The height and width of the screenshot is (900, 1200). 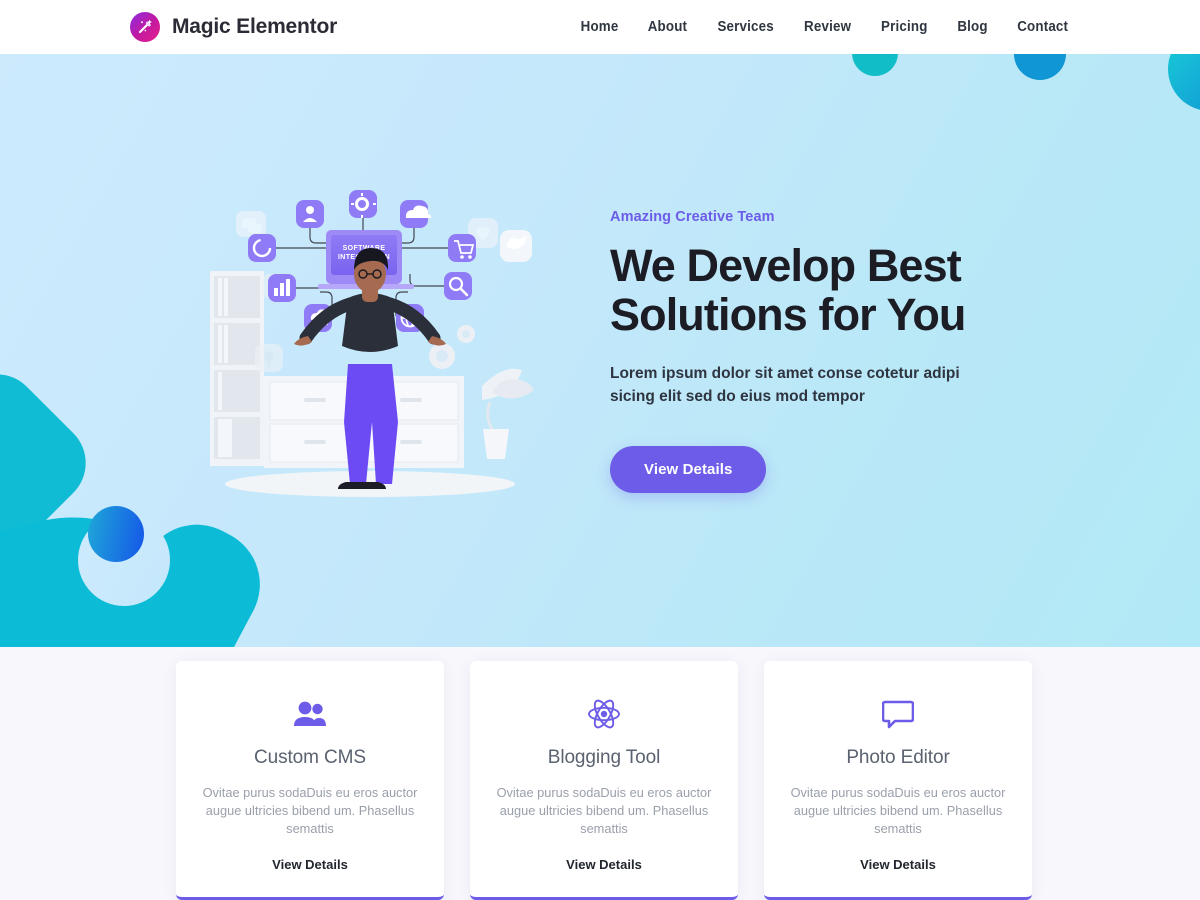 I want to click on nav-item-pricing: Pricing, so click(x=904, y=27).